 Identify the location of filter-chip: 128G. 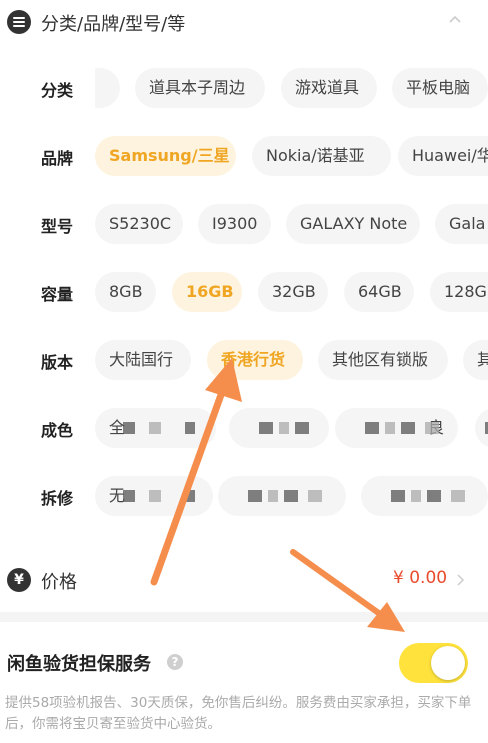
(459, 292).